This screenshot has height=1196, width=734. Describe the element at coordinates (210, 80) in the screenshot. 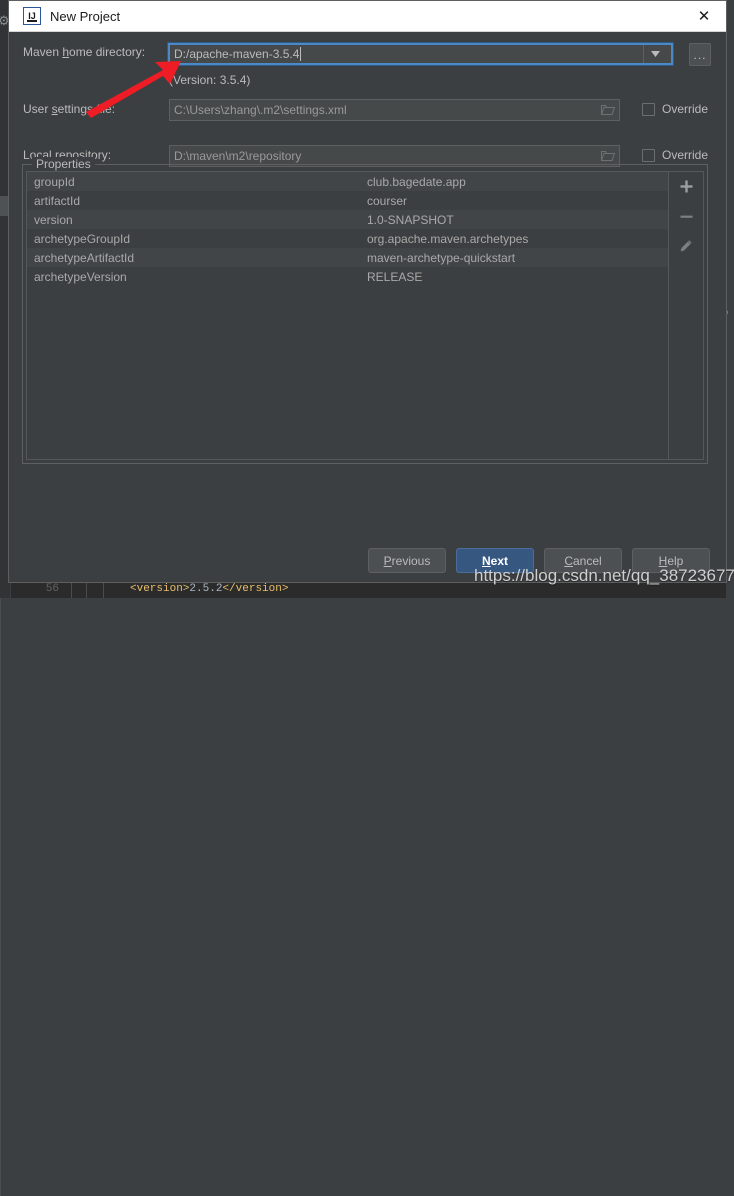

I see `maven-version-hint: (Version: 3.5.4)` at that location.